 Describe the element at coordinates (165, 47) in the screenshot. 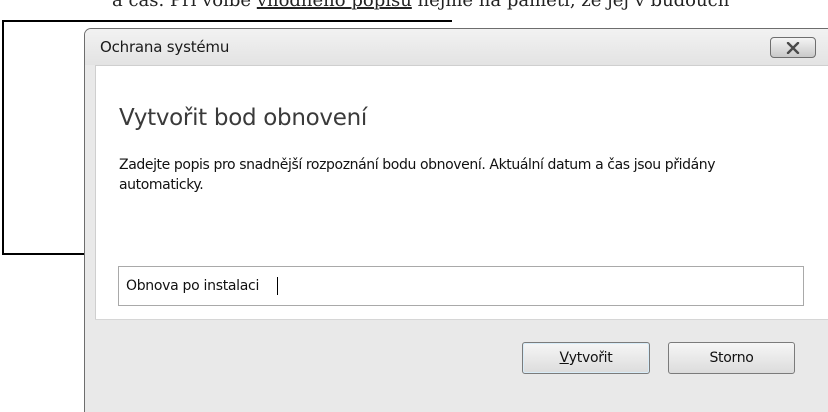

I see `window-title: Ochrana systému` at that location.